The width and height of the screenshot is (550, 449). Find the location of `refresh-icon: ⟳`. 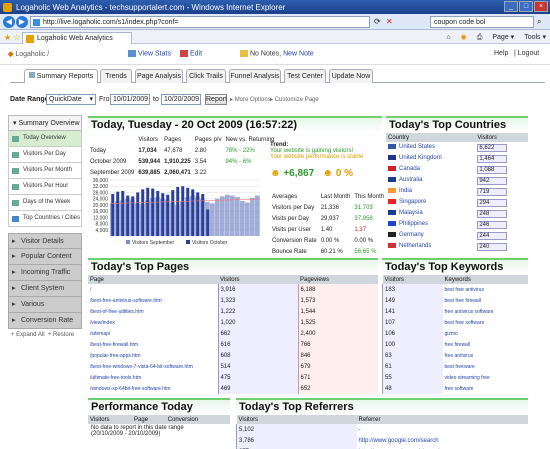

refresh-icon: ⟳ is located at coordinates (377, 21).